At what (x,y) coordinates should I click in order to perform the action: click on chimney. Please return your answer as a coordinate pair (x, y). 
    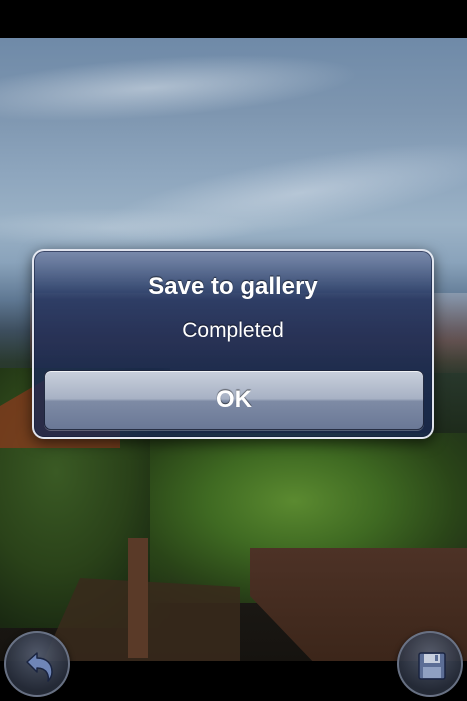
    Looking at the image, I should click on (138, 598).